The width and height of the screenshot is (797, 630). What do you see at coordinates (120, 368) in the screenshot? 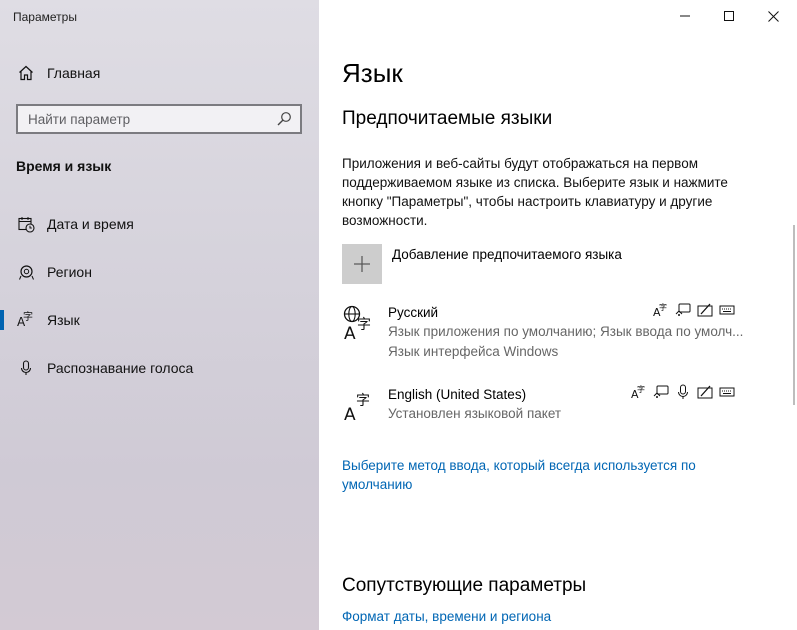
I see `sidebar-item-label: Распознавание голоса` at bounding box center [120, 368].